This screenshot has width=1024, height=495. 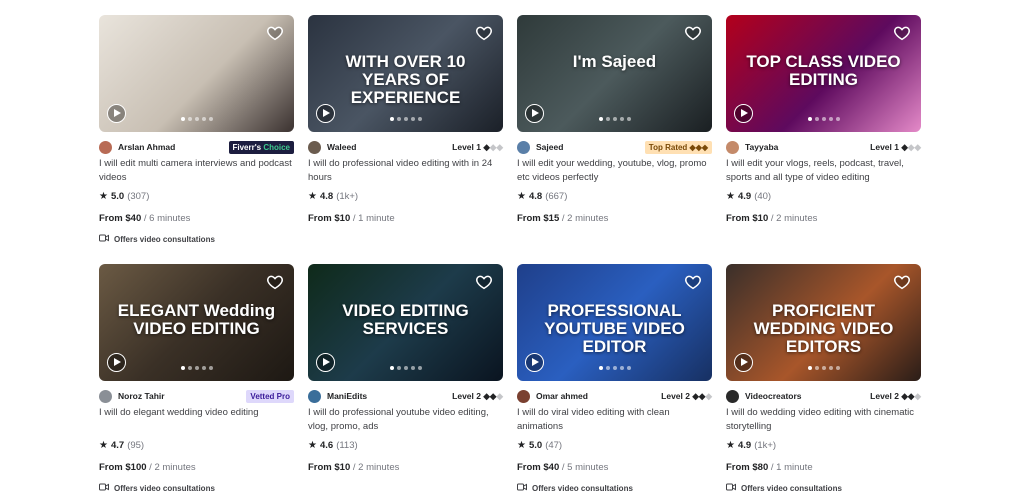 I want to click on seller-name: Tayyaba, so click(x=807, y=147).